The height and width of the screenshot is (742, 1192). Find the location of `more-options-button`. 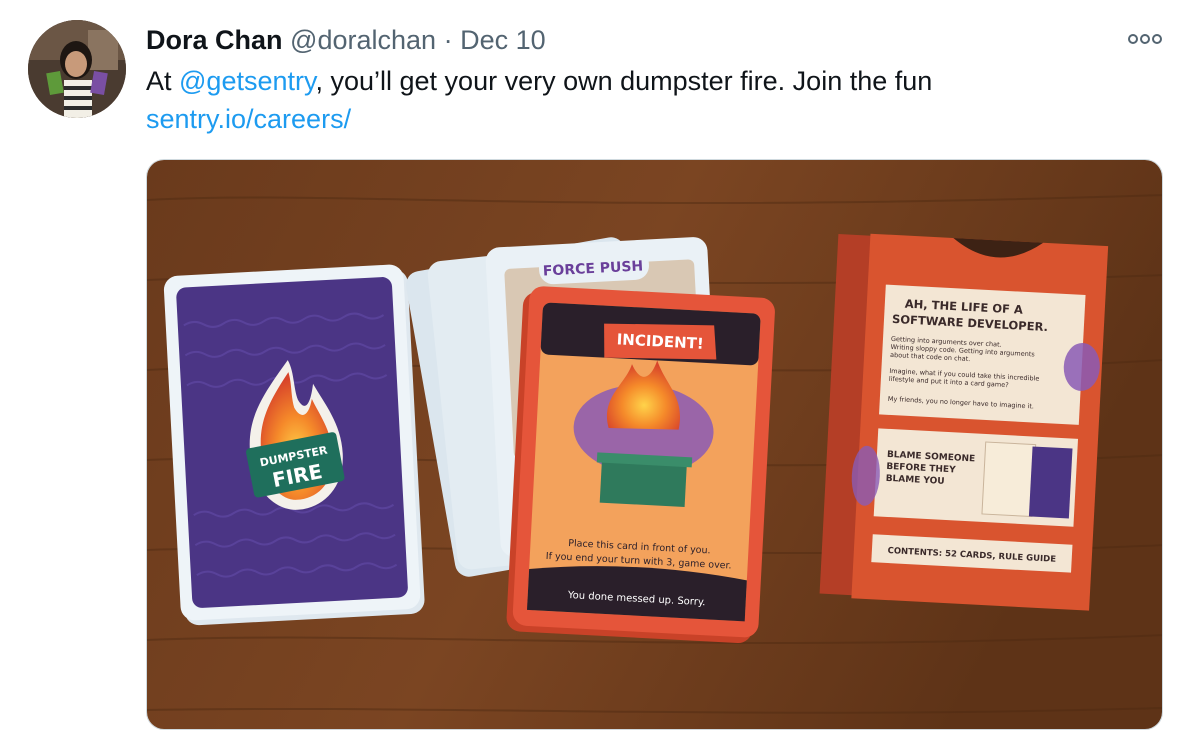

more-options-button is located at coordinates (1145, 39).